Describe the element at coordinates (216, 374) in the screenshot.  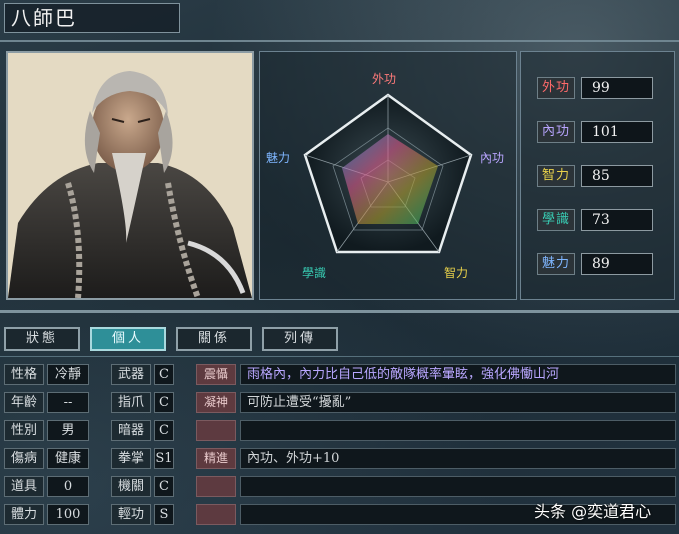
I see `trait-tag: 震懾` at that location.